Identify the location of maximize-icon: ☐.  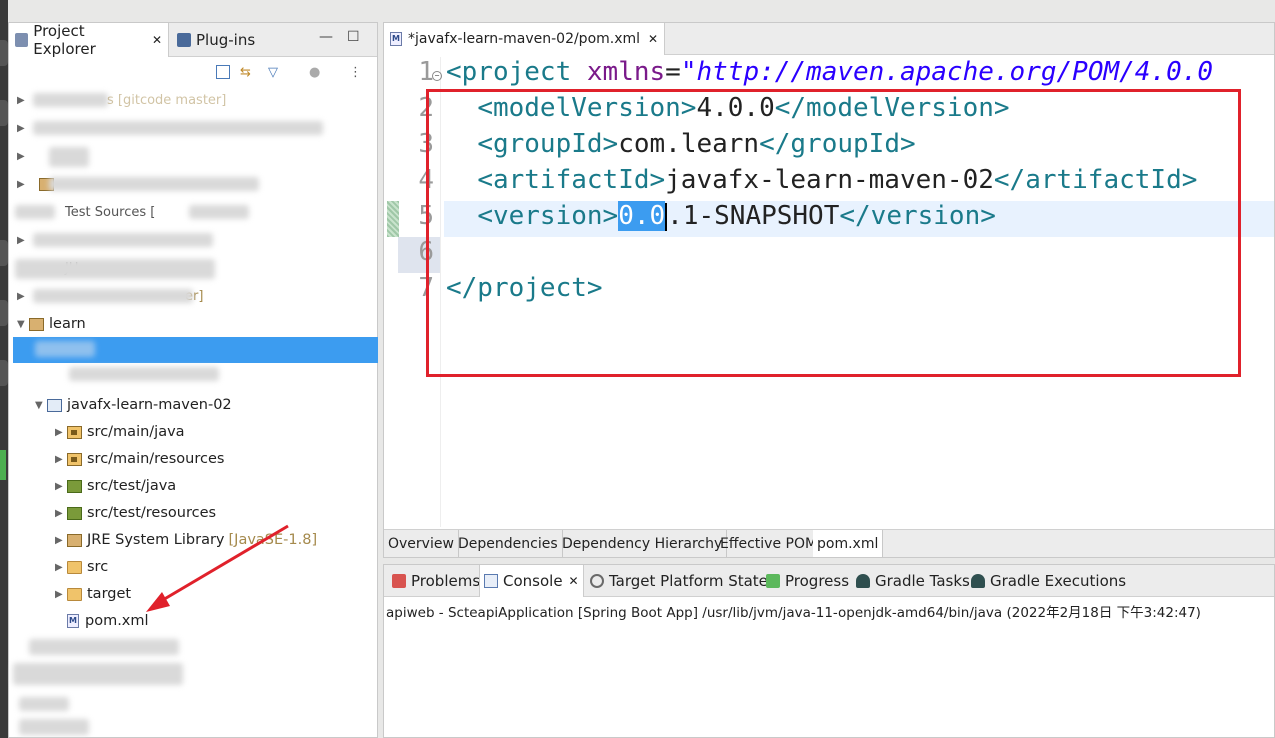
(353, 37).